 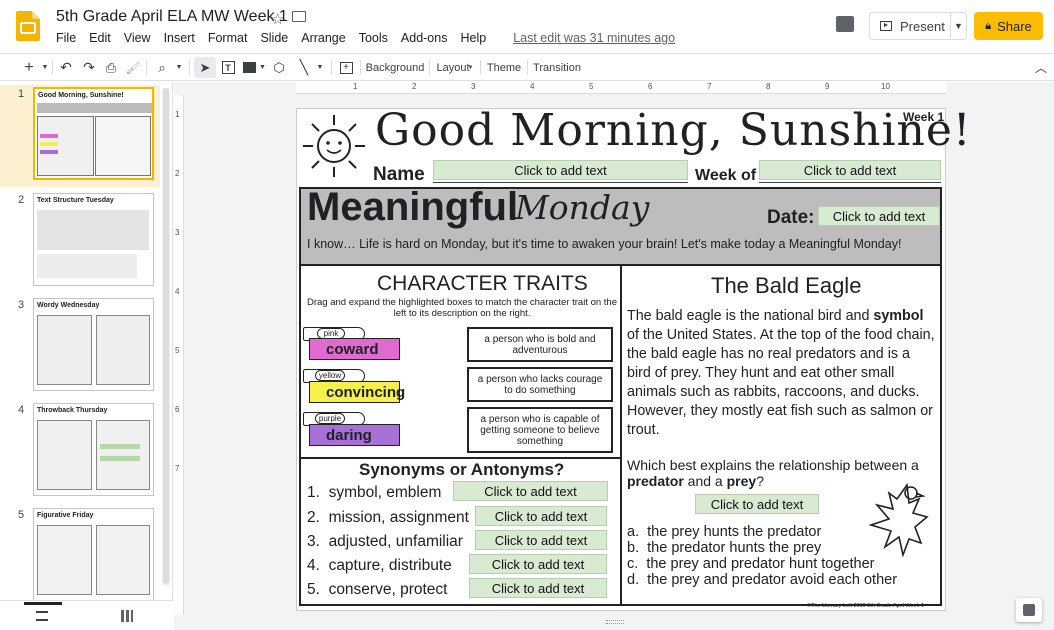 I want to click on line-dropdown-icon: ▼, so click(x=320, y=67).